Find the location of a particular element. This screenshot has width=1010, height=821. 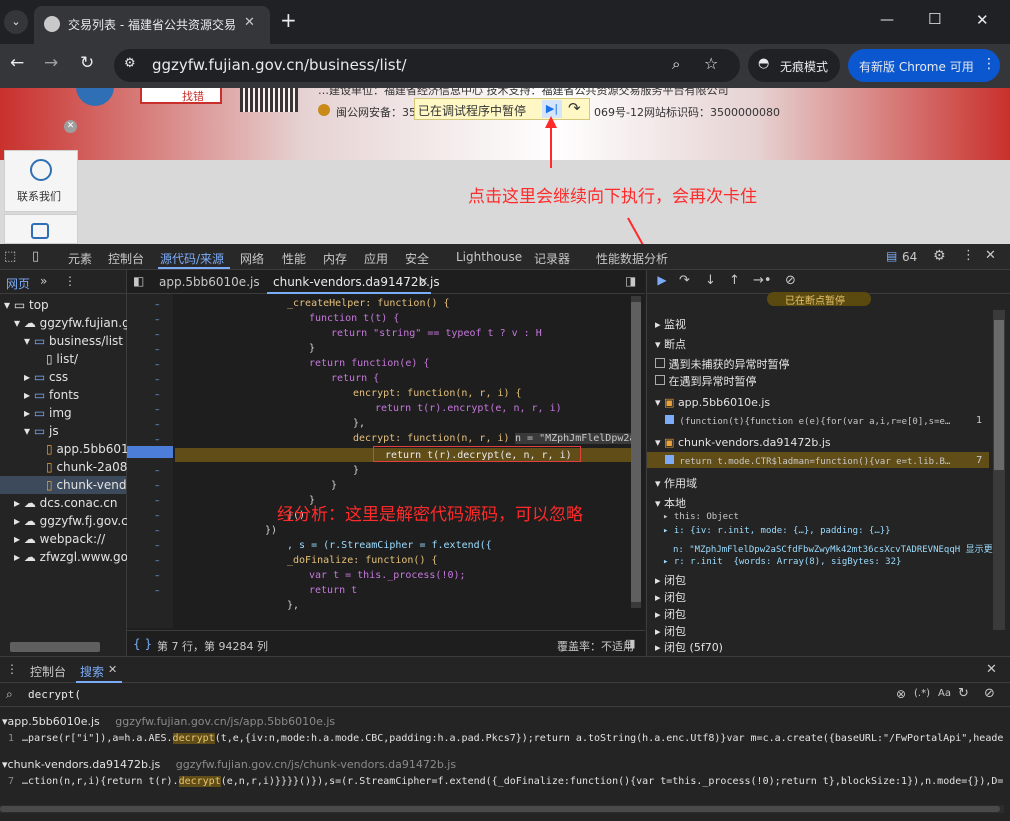

tree-file-list: ▯ list/ is located at coordinates (62, 359).